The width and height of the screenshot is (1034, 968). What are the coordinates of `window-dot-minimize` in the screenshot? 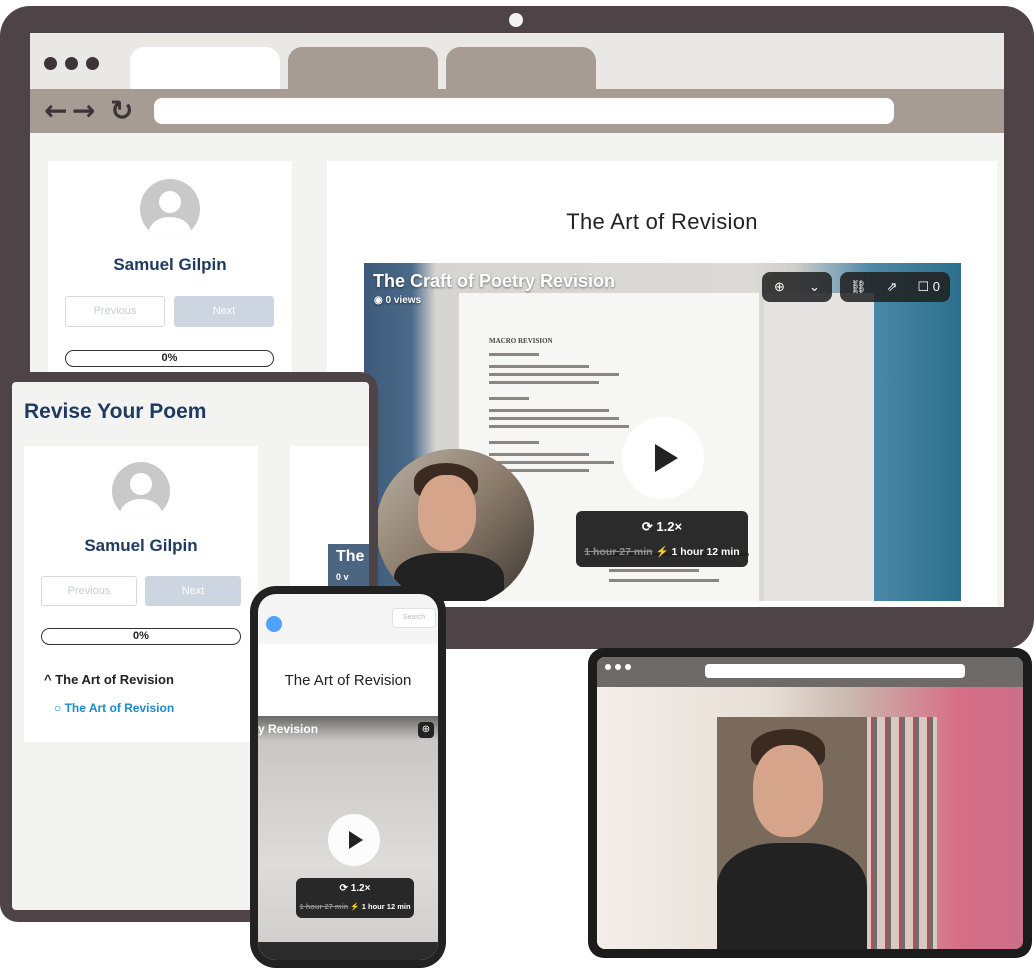 It's located at (71, 63).